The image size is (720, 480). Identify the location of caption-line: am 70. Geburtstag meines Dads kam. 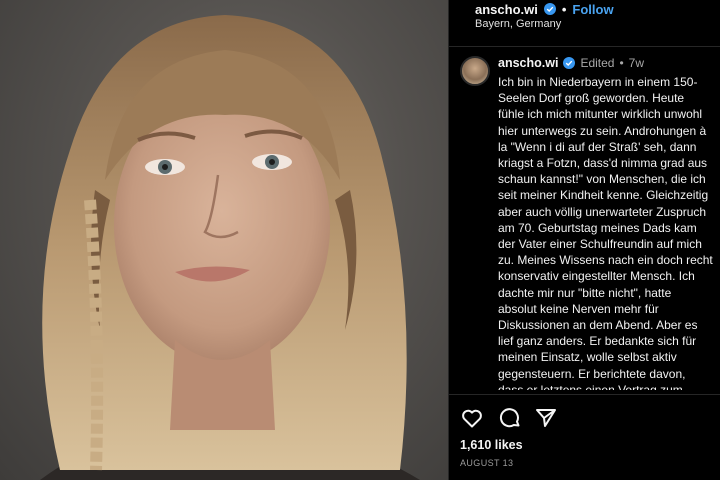
(597, 227).